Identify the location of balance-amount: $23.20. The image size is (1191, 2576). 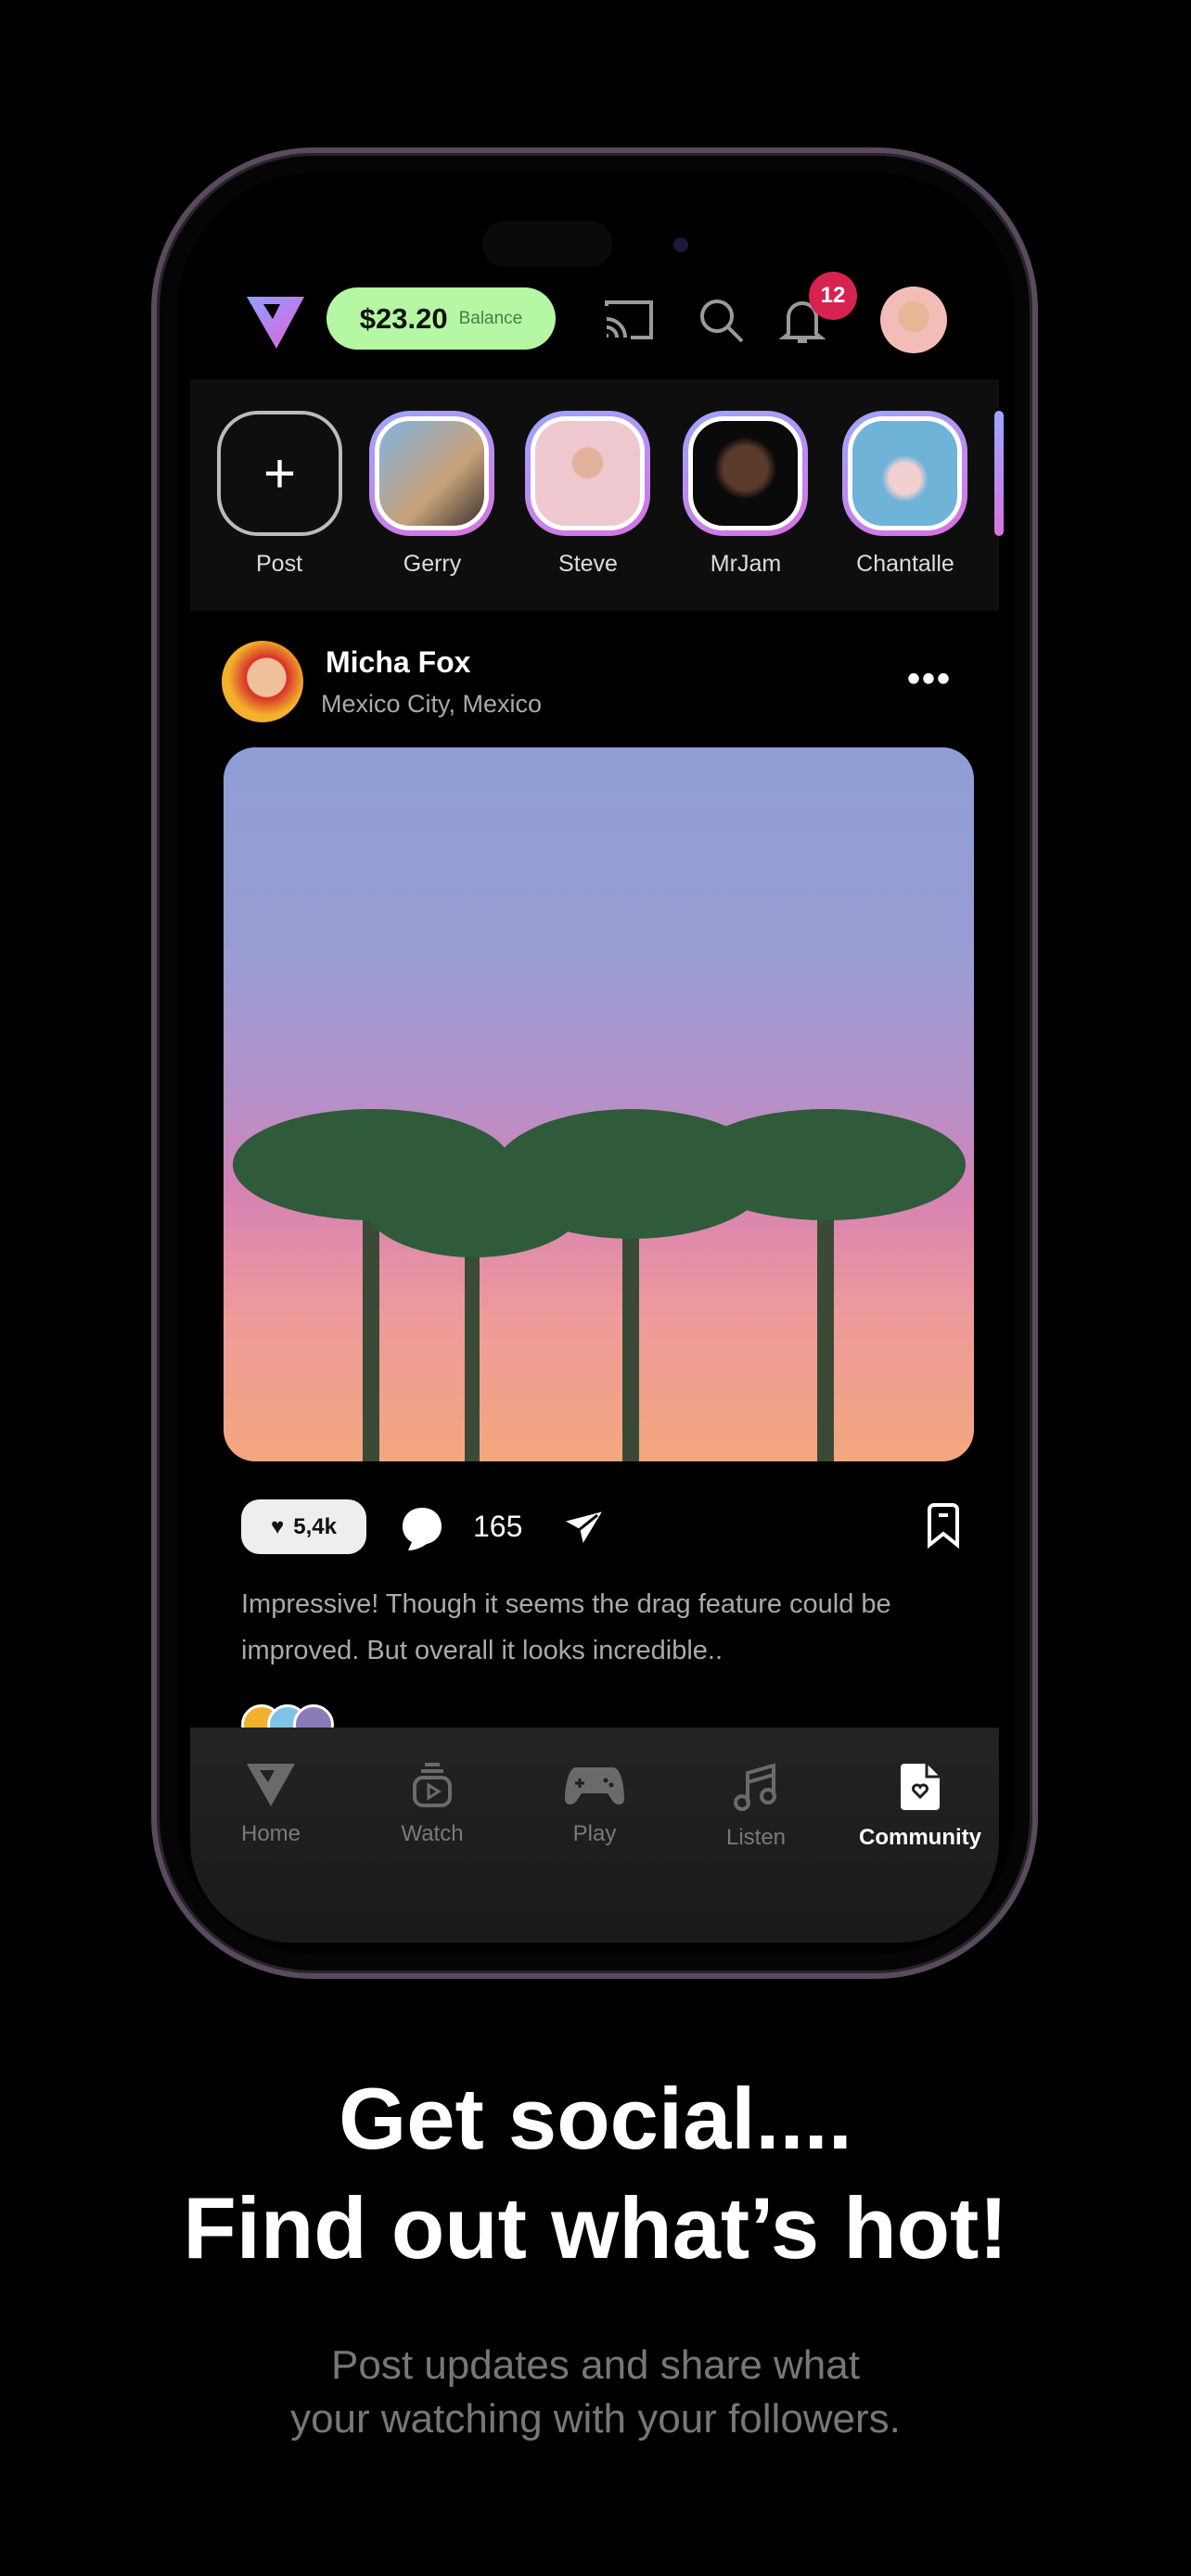
(403, 318).